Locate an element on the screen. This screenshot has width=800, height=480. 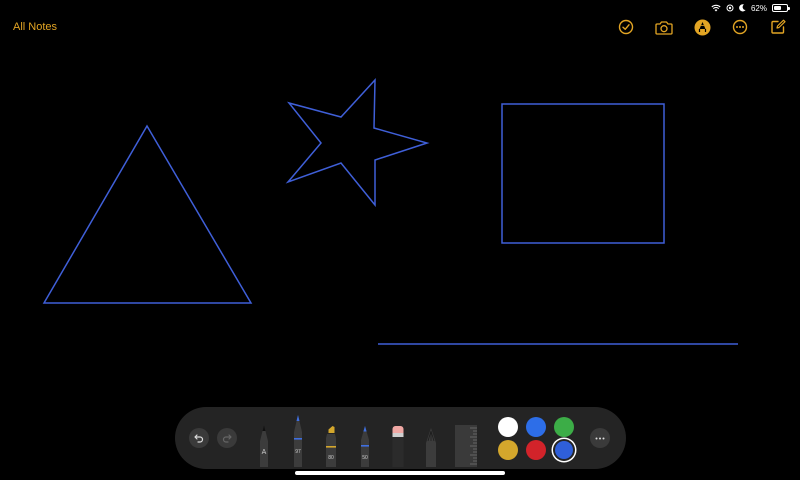
color-swatch-white is located at coordinates (508, 427).